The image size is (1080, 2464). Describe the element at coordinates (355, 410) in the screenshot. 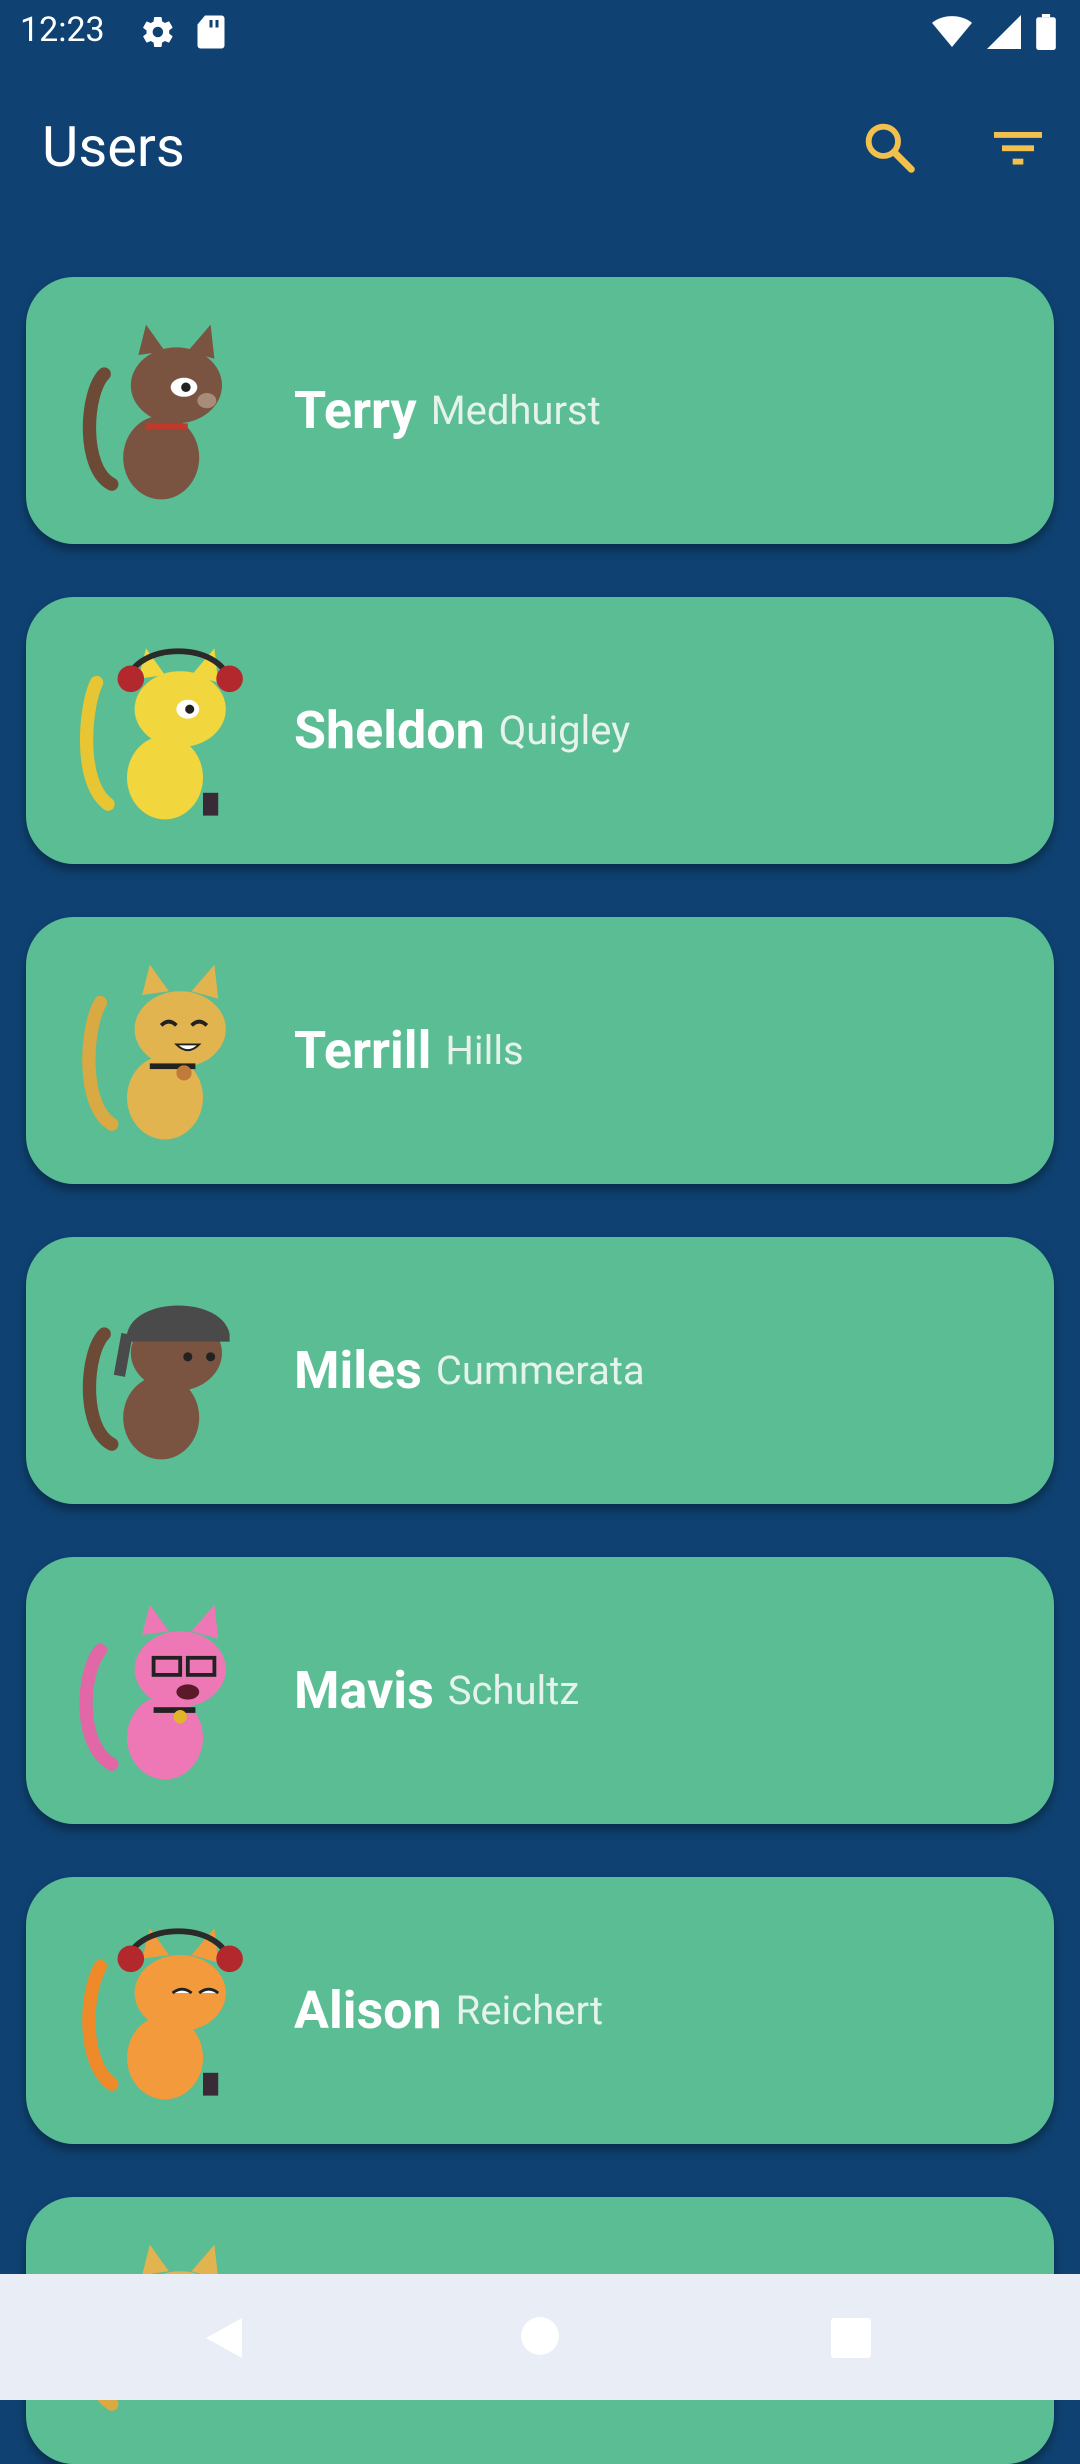

I see `first-name: Terry` at that location.